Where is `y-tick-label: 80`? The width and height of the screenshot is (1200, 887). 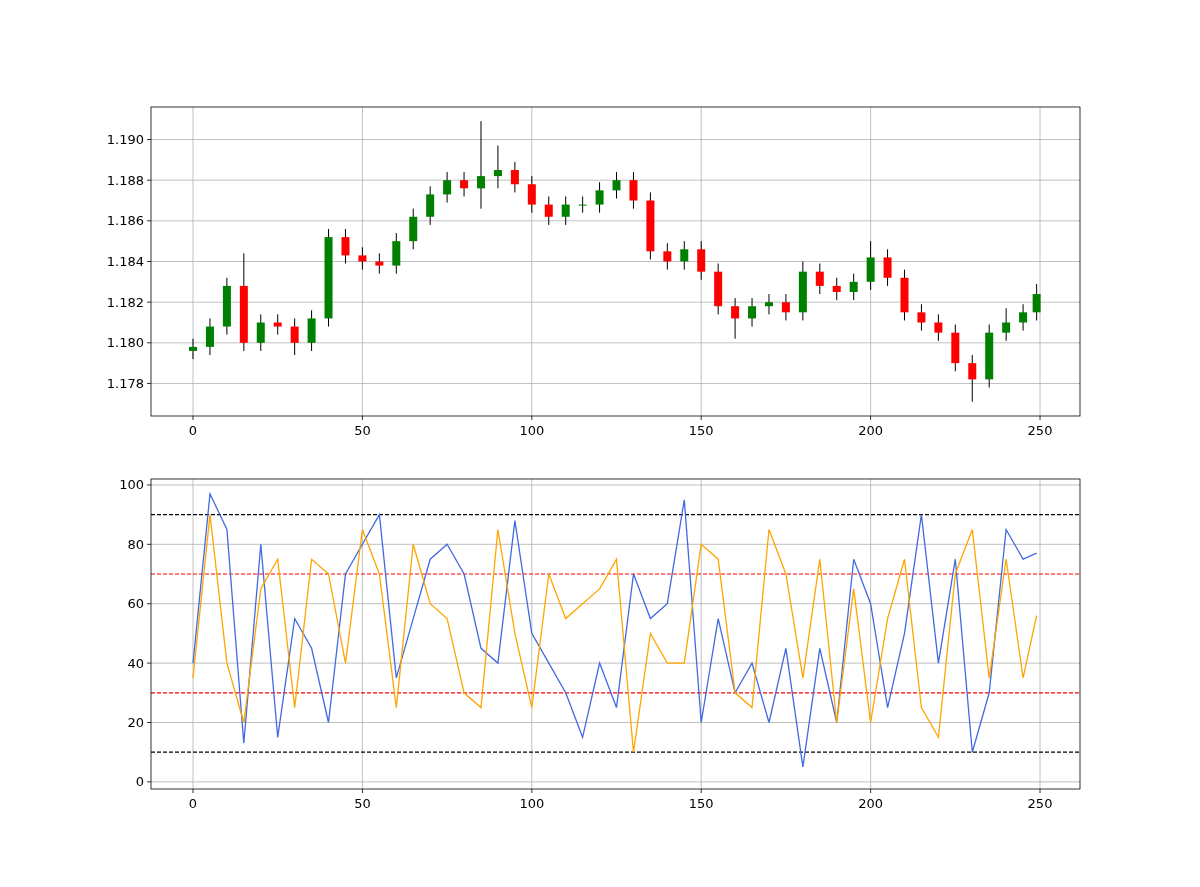 y-tick-label: 80 is located at coordinates (135, 544).